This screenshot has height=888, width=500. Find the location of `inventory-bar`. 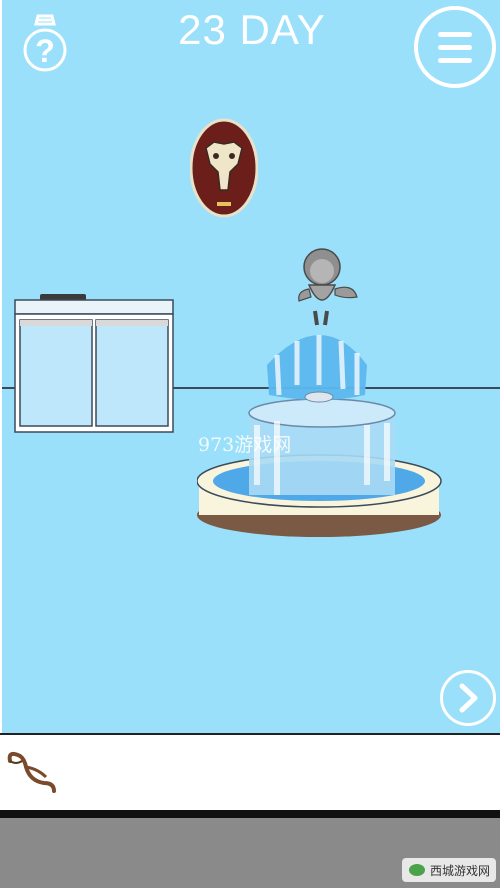

inventory-bar is located at coordinates (250, 771).